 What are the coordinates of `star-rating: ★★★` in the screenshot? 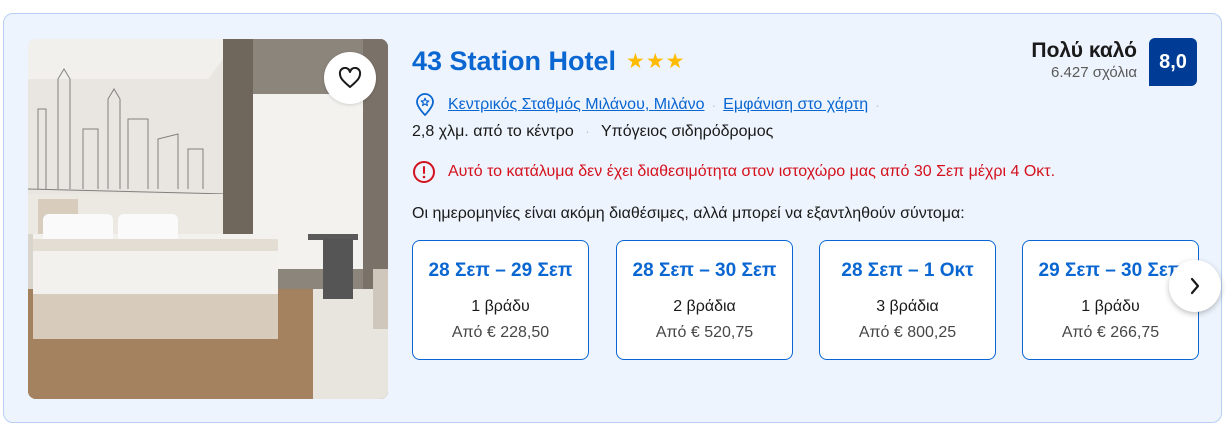 It's located at (656, 61).